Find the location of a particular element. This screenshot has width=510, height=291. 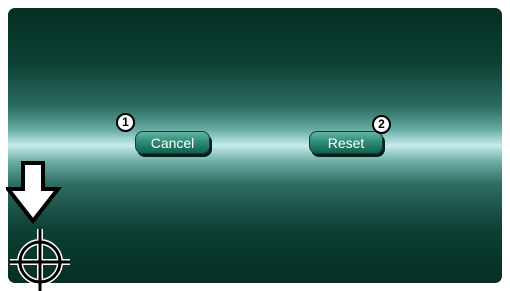

cancel-button: Cancel is located at coordinates (172, 142).